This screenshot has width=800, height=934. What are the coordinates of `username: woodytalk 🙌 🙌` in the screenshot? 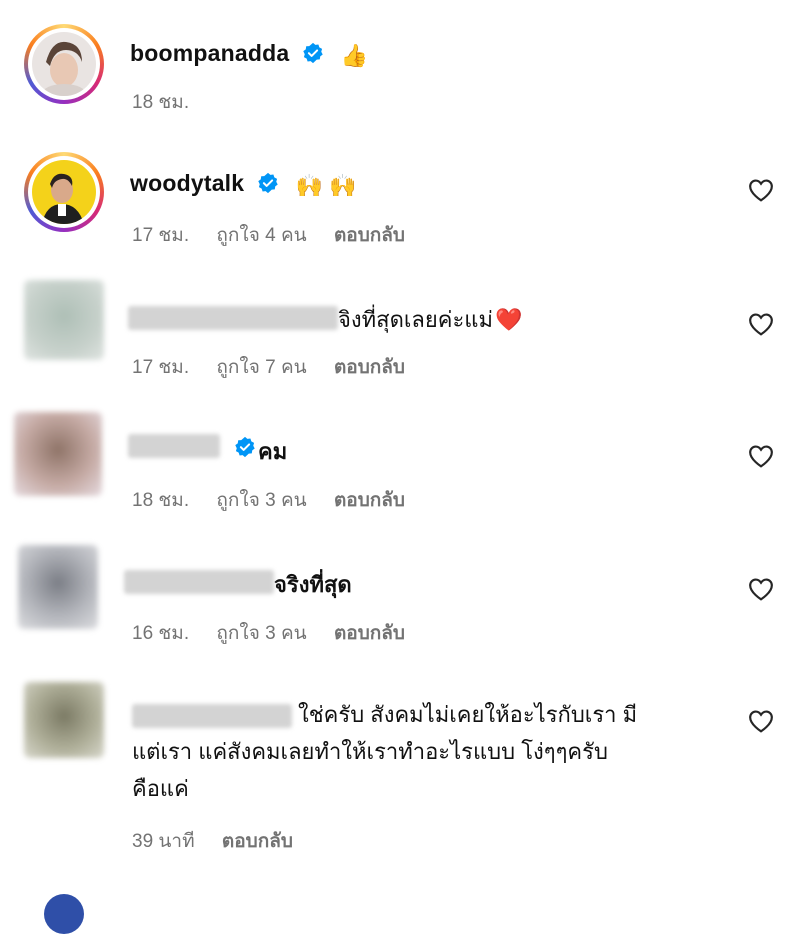 It's located at (243, 184).